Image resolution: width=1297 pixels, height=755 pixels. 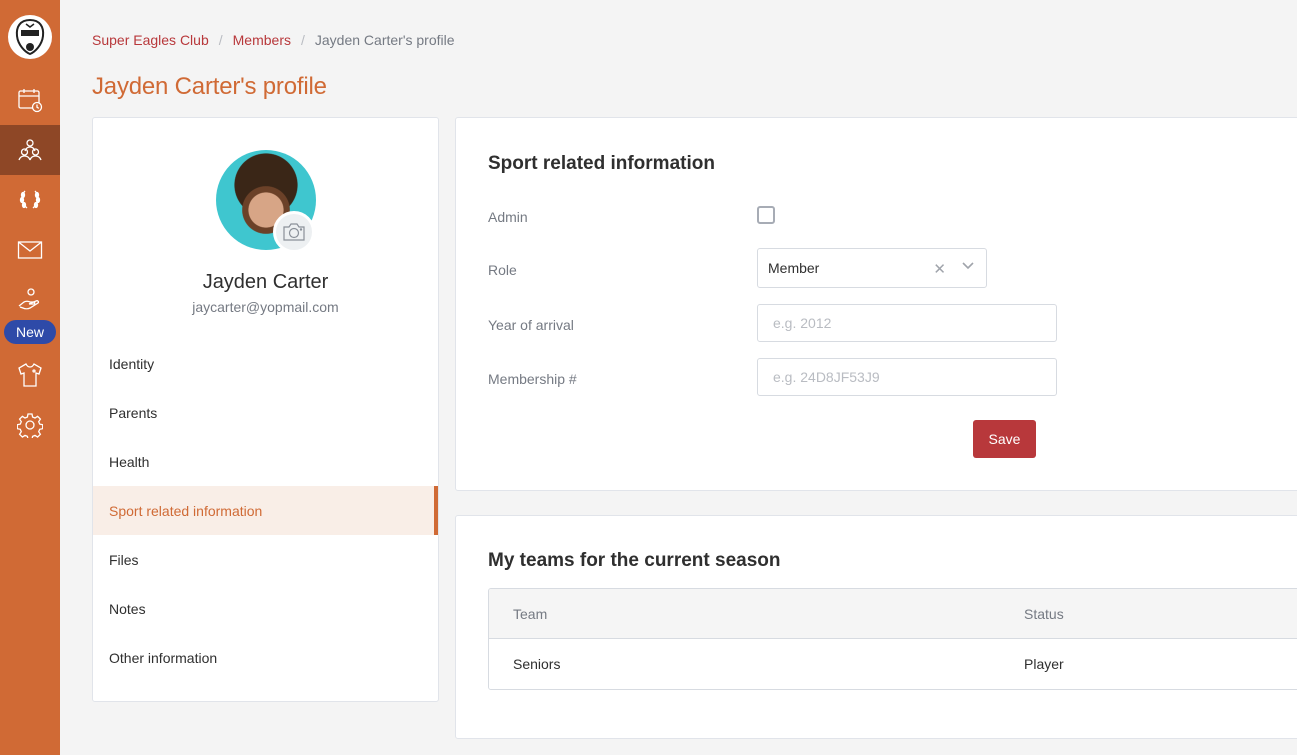 I want to click on shirt-icon, so click(x=30, y=375).